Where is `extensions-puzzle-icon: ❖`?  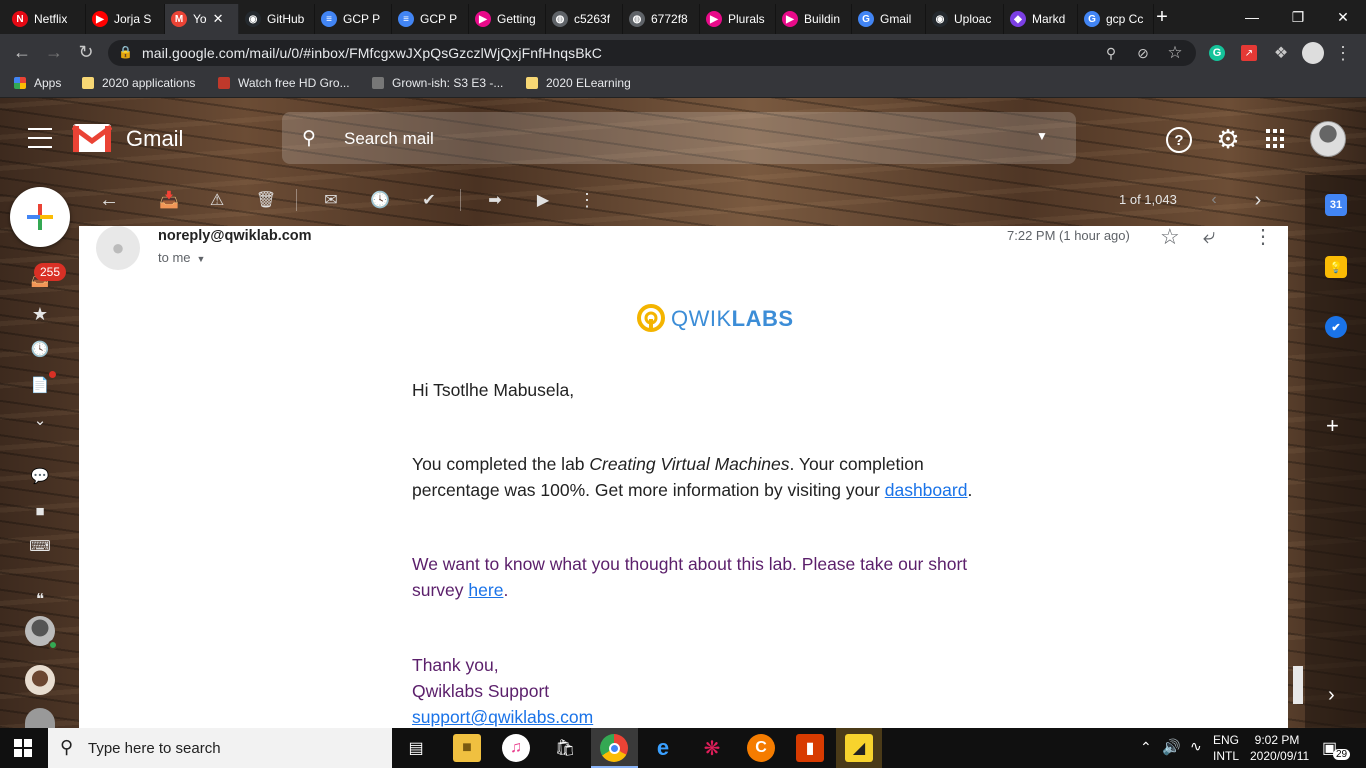
extensions-puzzle-icon: ❖ is located at coordinates (1281, 53).